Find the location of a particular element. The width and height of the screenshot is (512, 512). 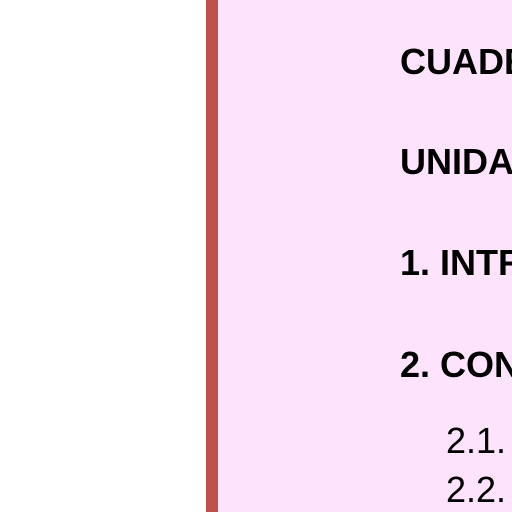

subsection-2-1: 2.1. is located at coordinates (476, 440).